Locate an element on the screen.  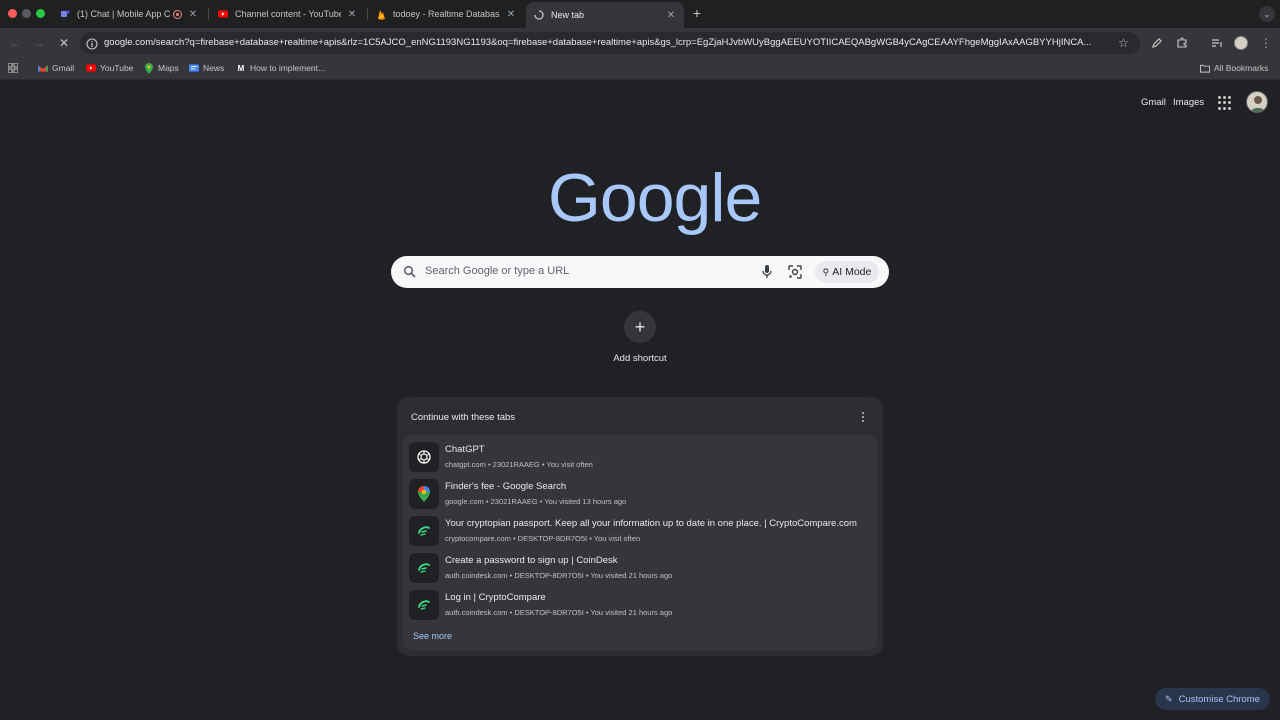
plus-icon: + is located at coordinates (640, 326).